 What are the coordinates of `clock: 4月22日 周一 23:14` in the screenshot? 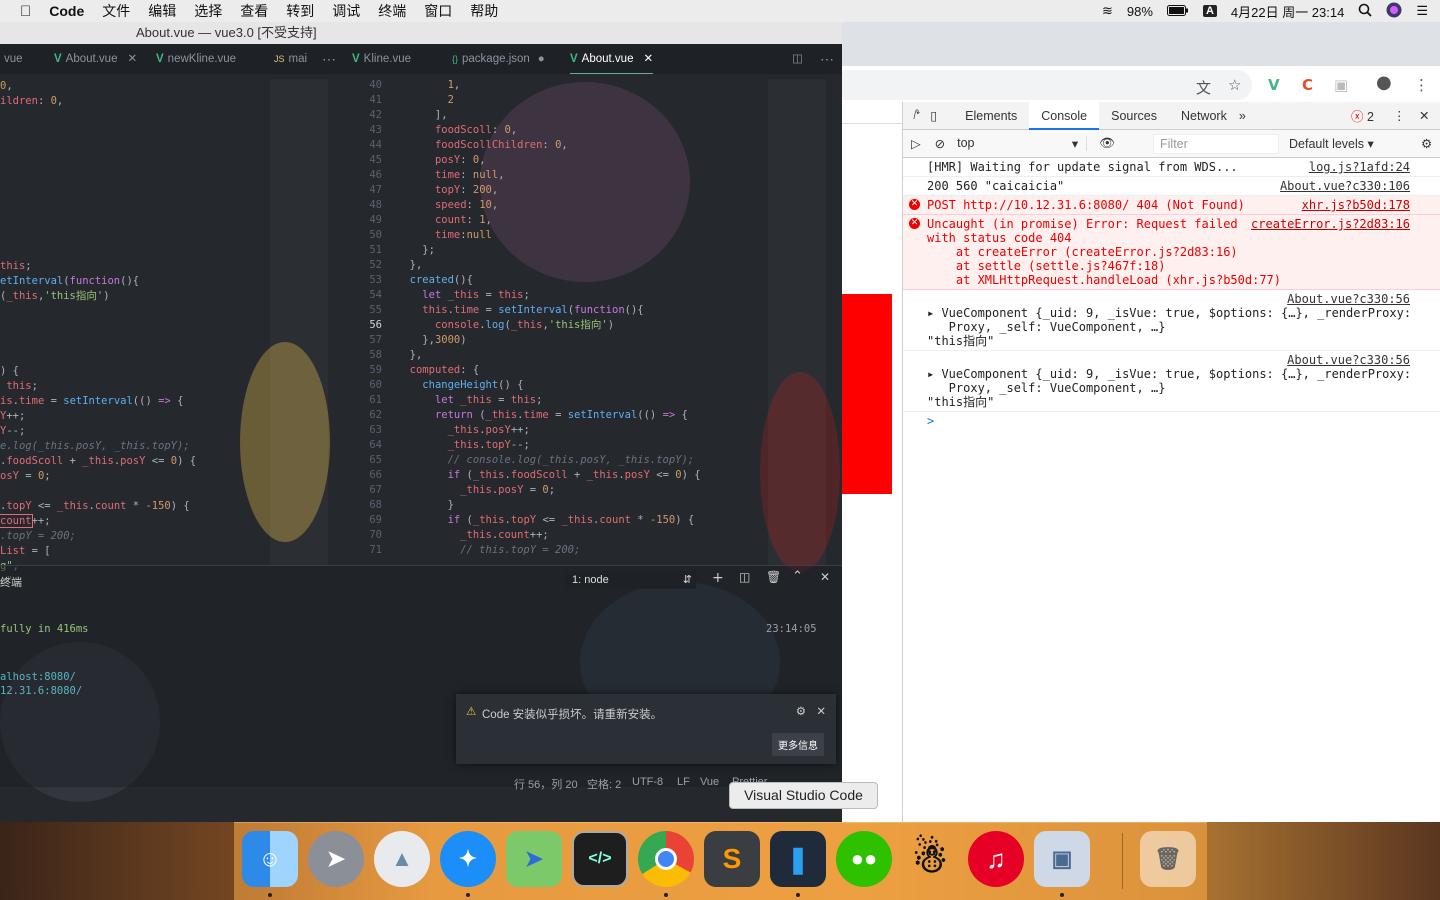 It's located at (1287, 11).